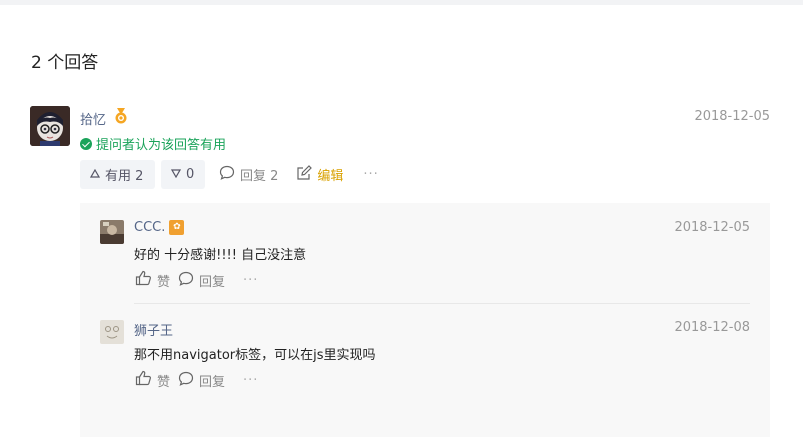 The image size is (803, 437). What do you see at coordinates (732, 116) in the screenshot?
I see `answer-date: 2018-12-05` at bounding box center [732, 116].